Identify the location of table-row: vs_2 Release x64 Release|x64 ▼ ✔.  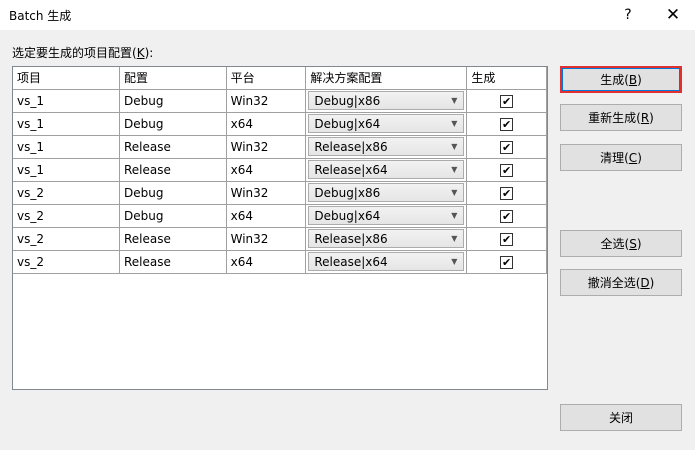
(280, 262).